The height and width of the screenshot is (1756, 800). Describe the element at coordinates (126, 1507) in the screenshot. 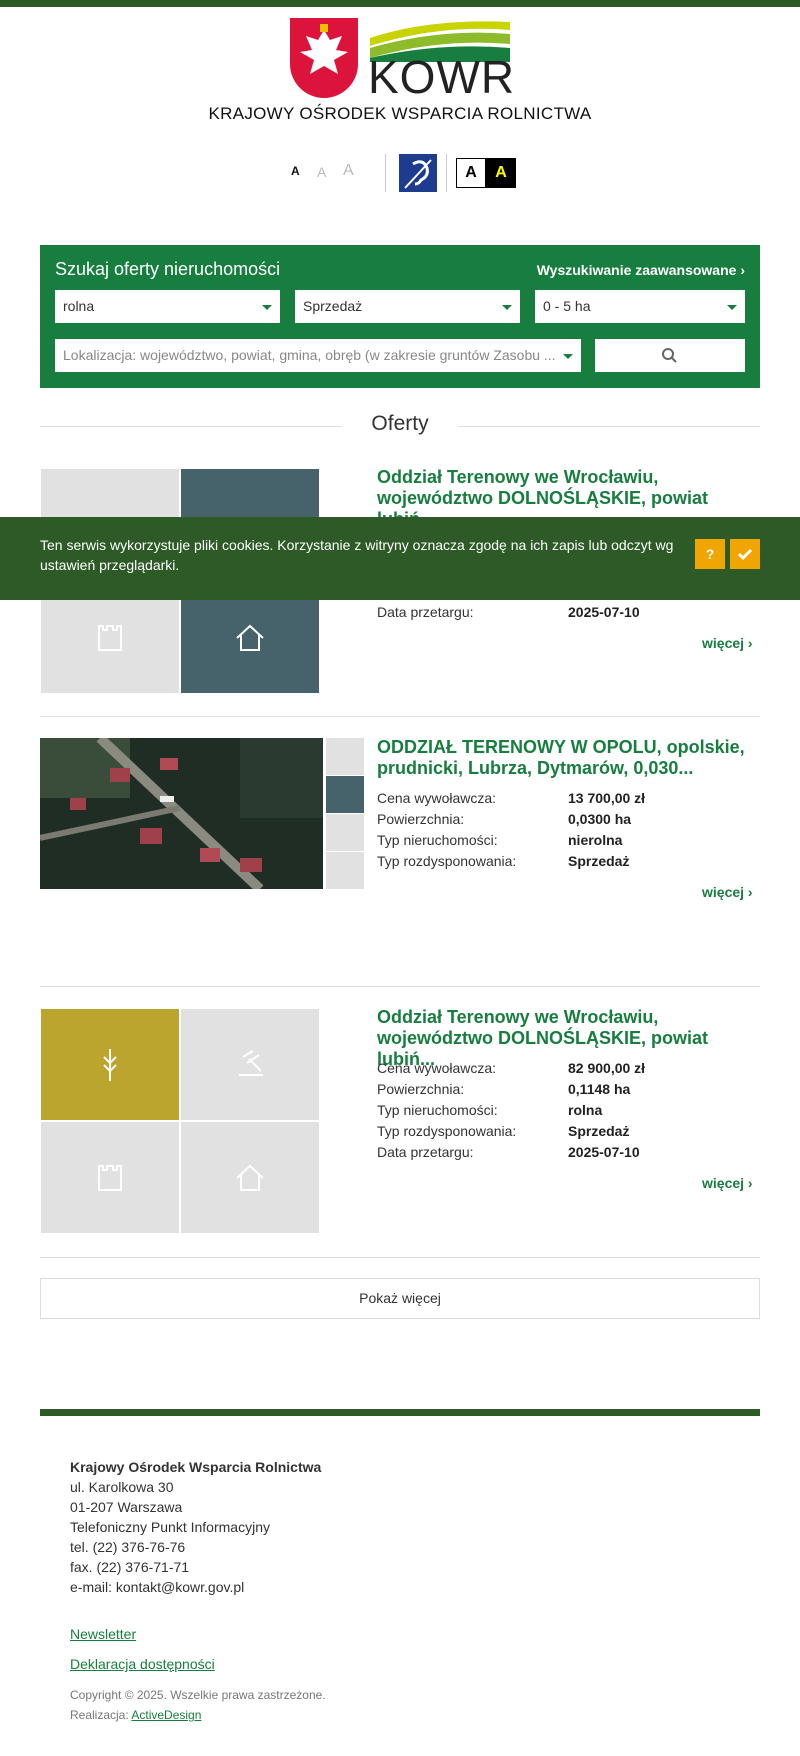

I see `footer-line: 01-207 Warszawa` at that location.